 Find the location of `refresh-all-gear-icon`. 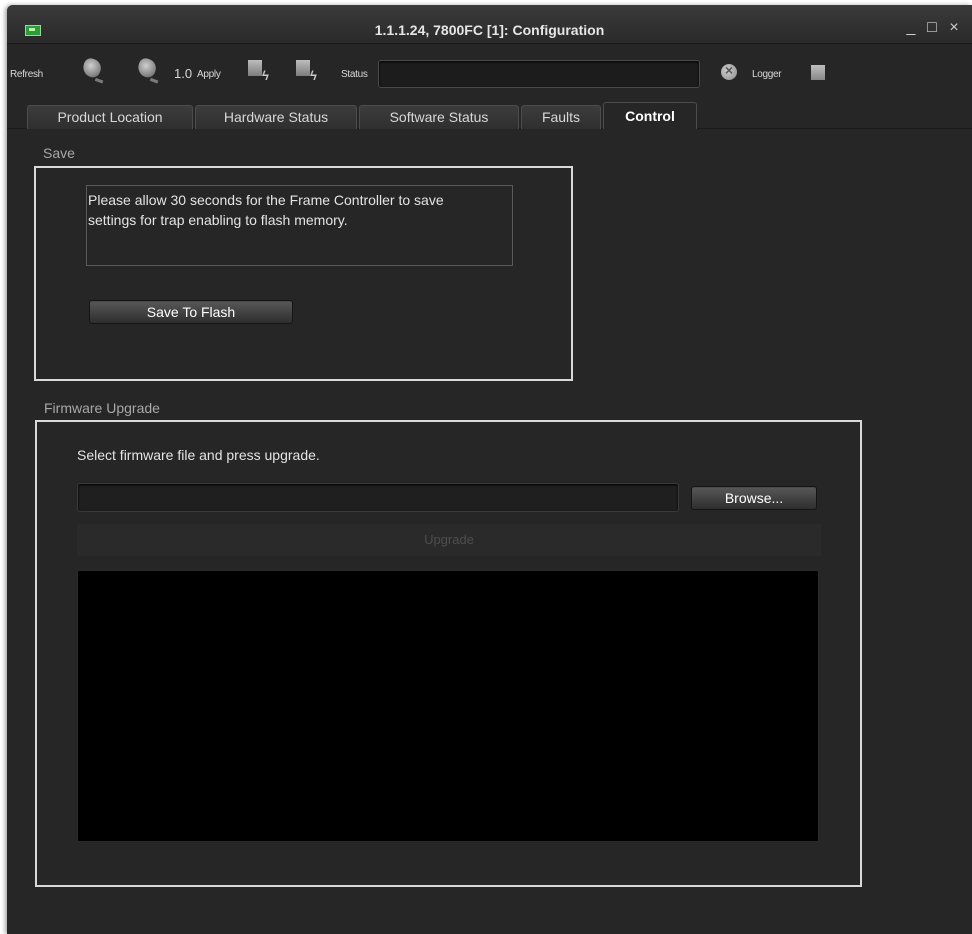

refresh-all-gear-icon is located at coordinates (147, 68).